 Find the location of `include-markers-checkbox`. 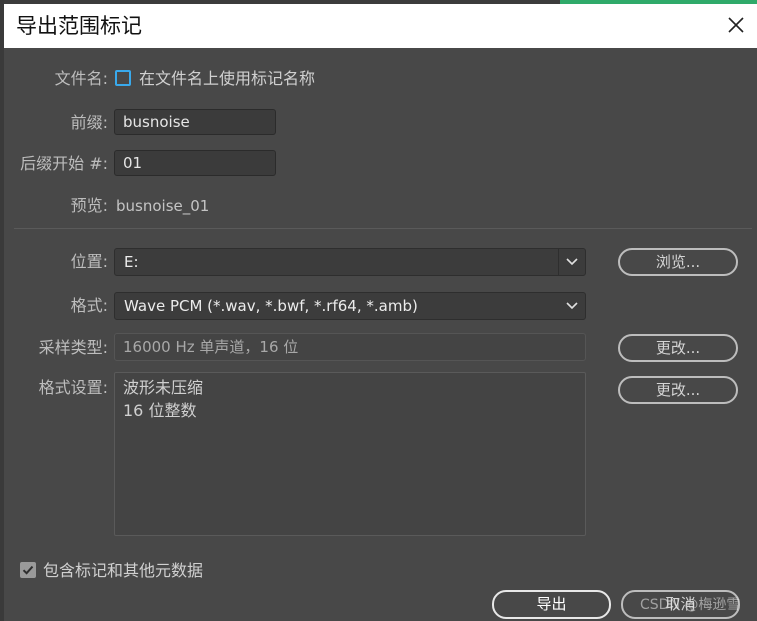

include-markers-checkbox is located at coordinates (28, 570).